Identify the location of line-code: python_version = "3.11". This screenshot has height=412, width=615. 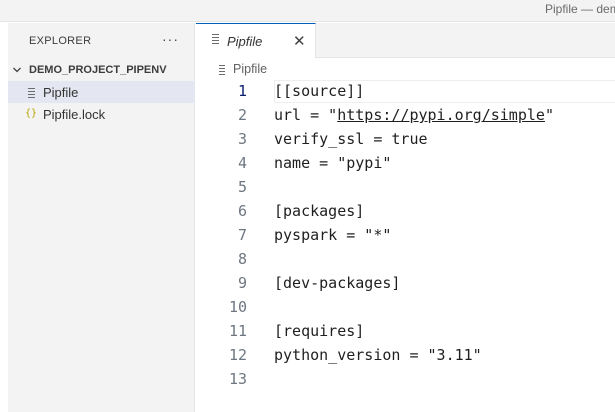
(378, 355).